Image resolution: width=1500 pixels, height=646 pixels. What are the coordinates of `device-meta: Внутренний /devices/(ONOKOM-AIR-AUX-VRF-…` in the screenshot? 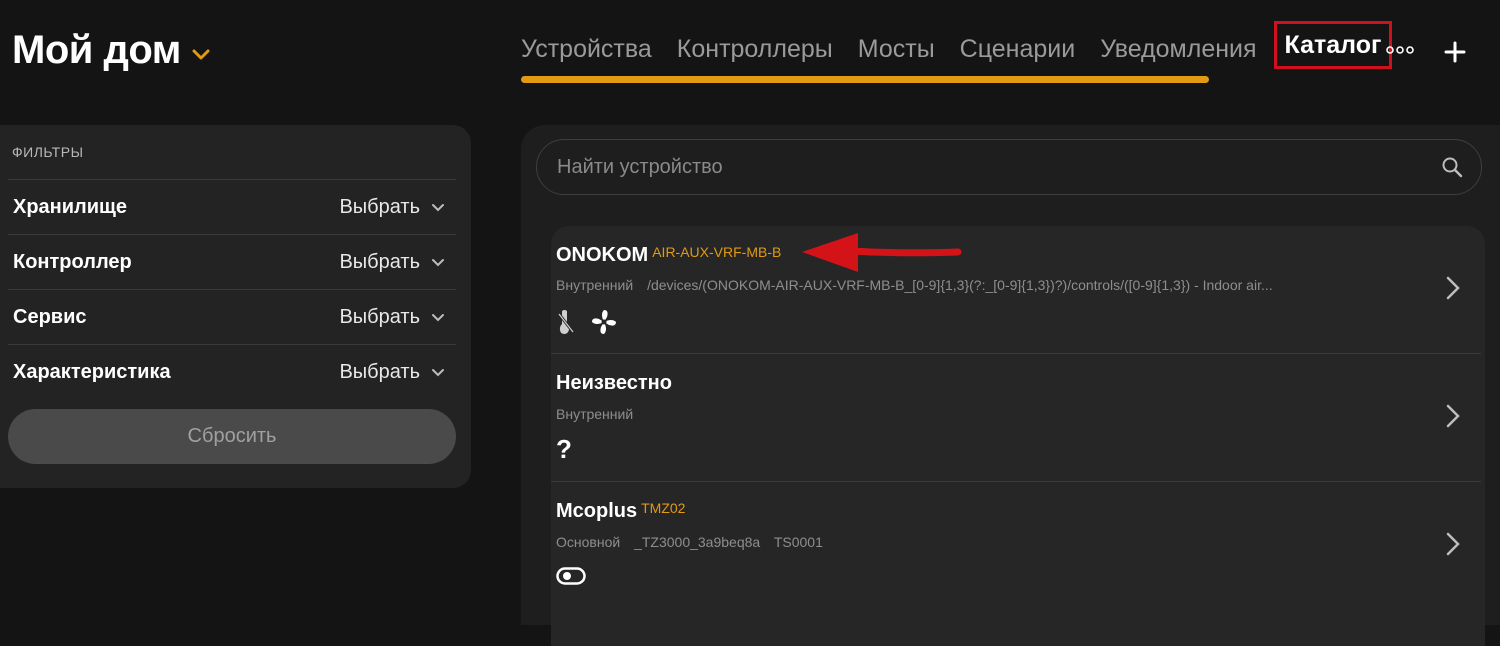 It's located at (914, 285).